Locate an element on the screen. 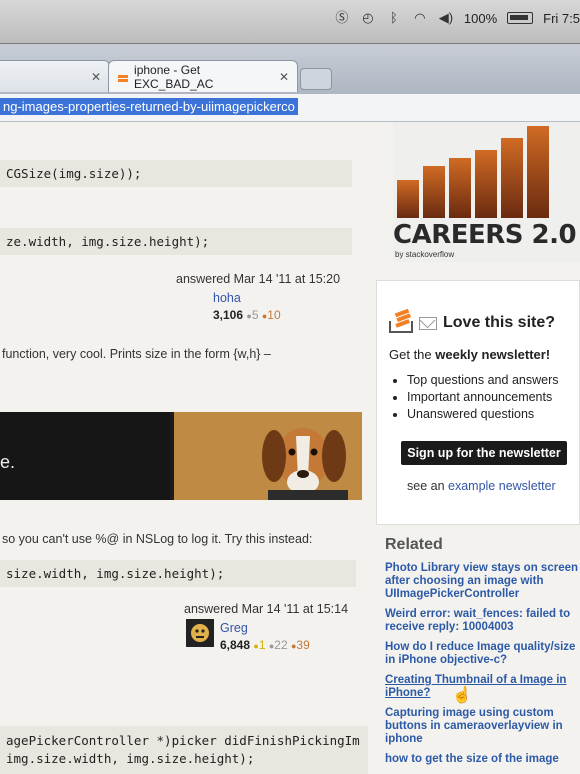 Image resolution: width=580 pixels, height=774 pixels. list-item: Important announcements is located at coordinates (482, 397).